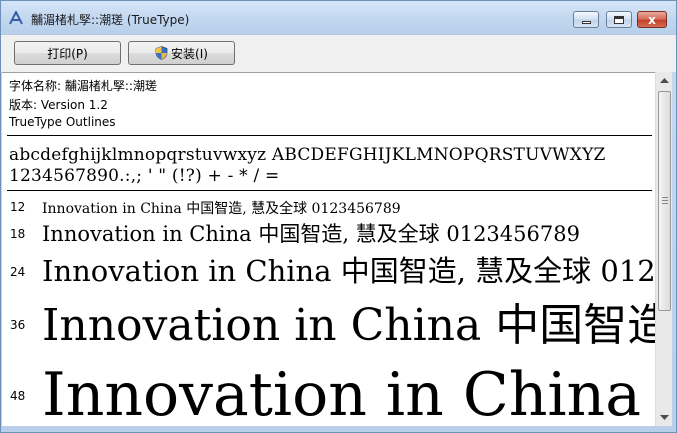  I want to click on window-title: 黼湄楮札孯::潮瑳 (TrueType), so click(110, 20).